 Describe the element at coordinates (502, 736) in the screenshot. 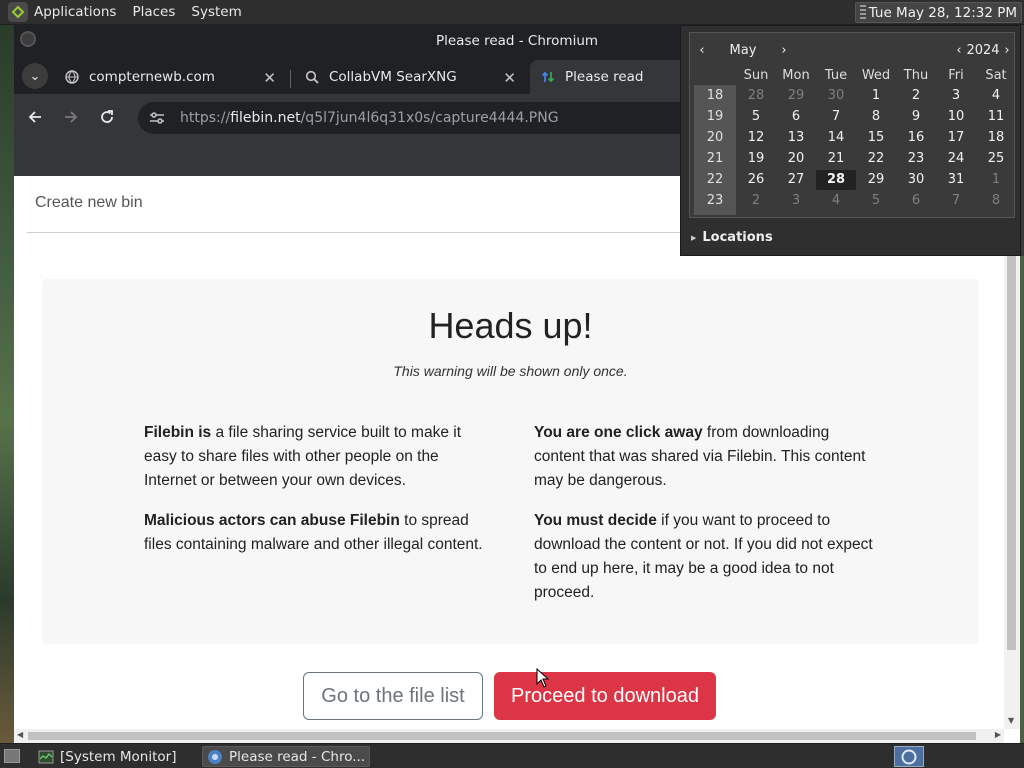

I see `scrollbar-thumb` at that location.